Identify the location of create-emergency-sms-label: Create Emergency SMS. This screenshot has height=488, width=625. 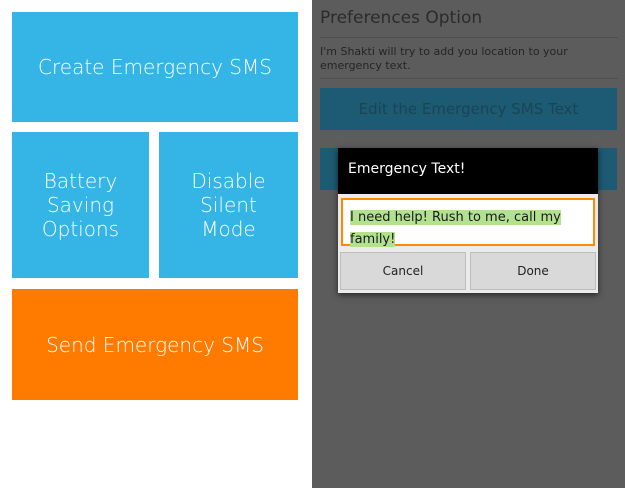
(155, 67).